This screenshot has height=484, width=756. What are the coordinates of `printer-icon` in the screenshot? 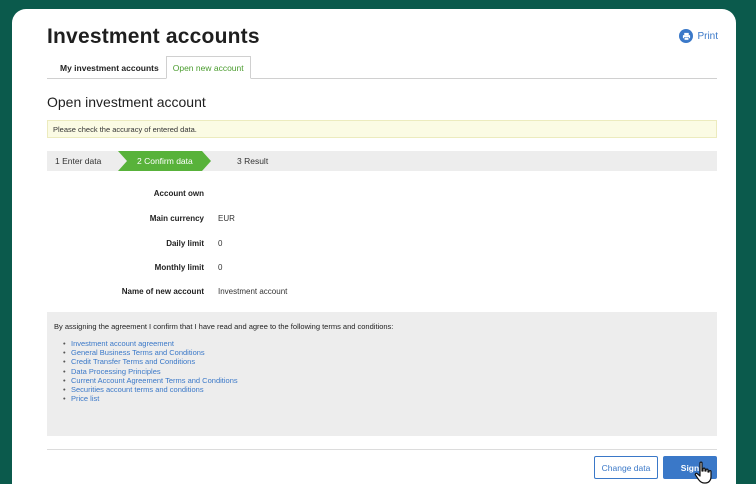 It's located at (686, 36).